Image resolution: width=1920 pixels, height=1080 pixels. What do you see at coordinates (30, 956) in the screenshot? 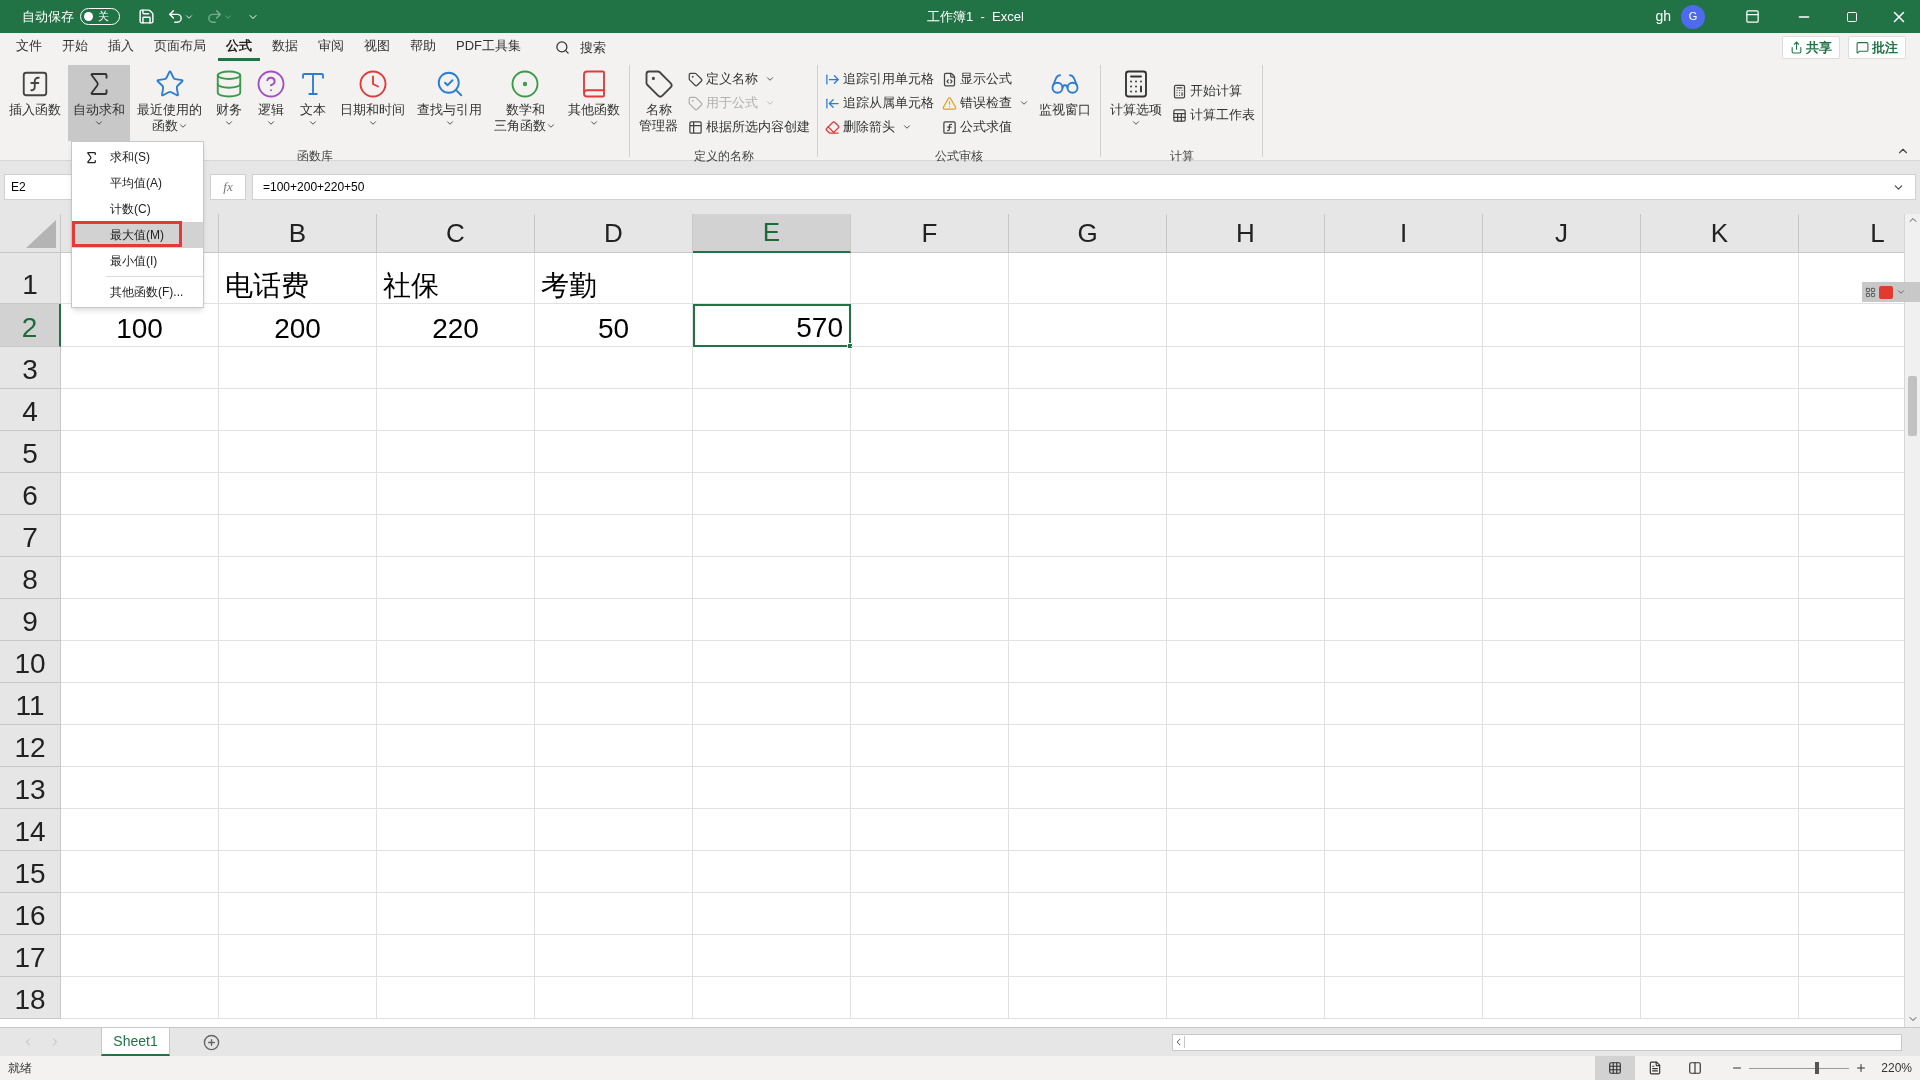
I see `row-header: 17` at bounding box center [30, 956].